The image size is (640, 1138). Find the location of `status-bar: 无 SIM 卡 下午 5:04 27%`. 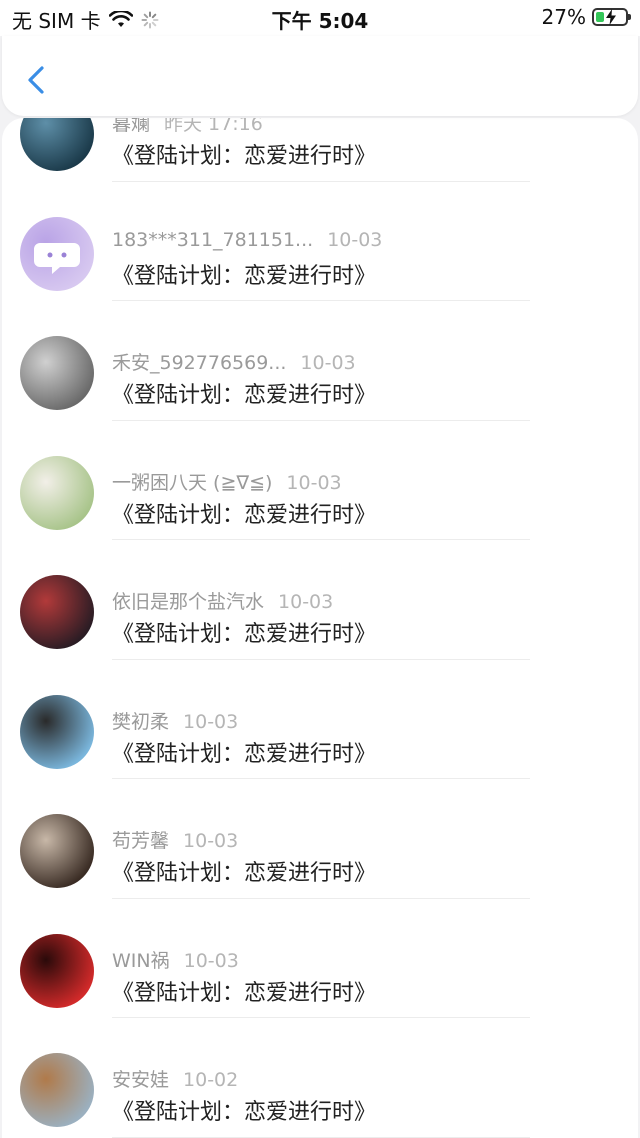

status-bar: 无 SIM 卡 下午 5:04 27% is located at coordinates (320, 18).